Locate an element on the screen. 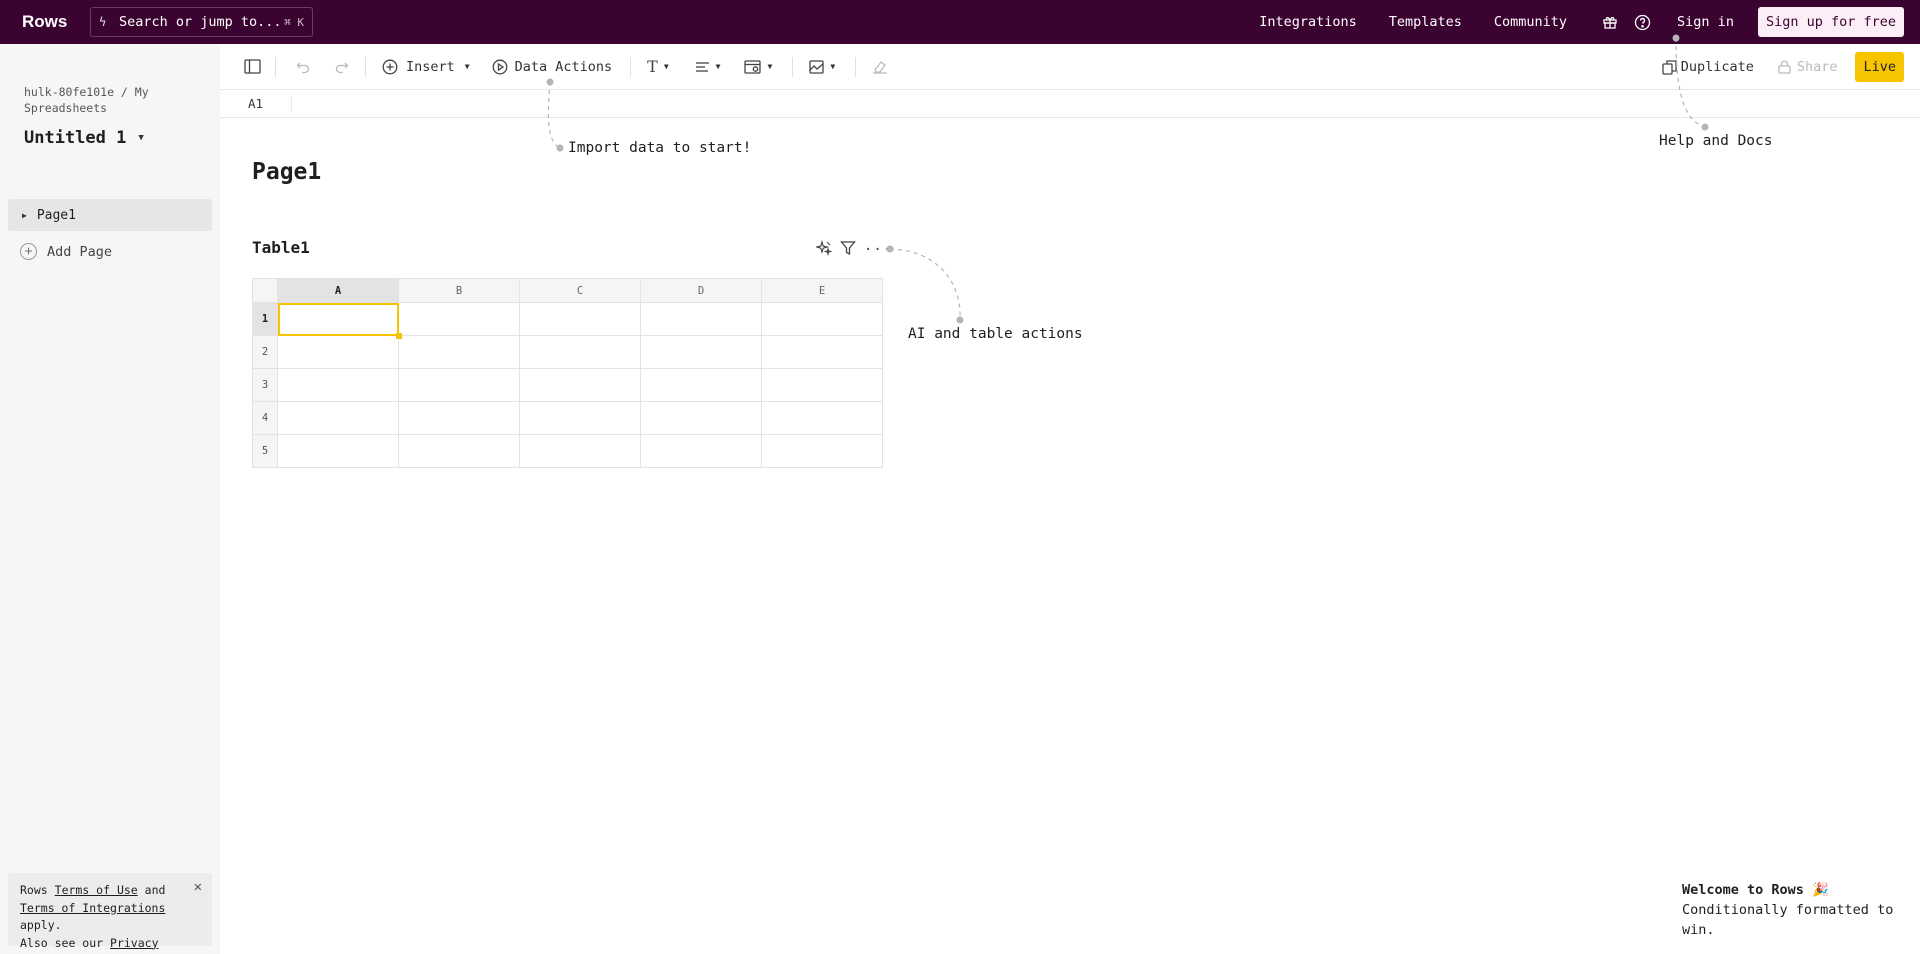 The height and width of the screenshot is (954, 1920). add-page-button: + Add Page is located at coordinates (66, 251).